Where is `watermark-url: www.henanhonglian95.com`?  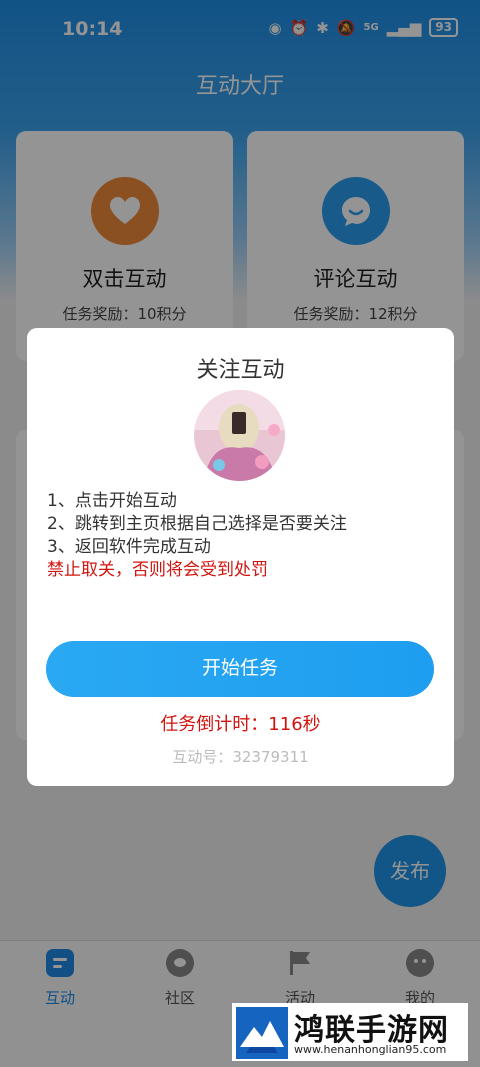
watermark-url: www.henanhonglian95.com is located at coordinates (370, 1049).